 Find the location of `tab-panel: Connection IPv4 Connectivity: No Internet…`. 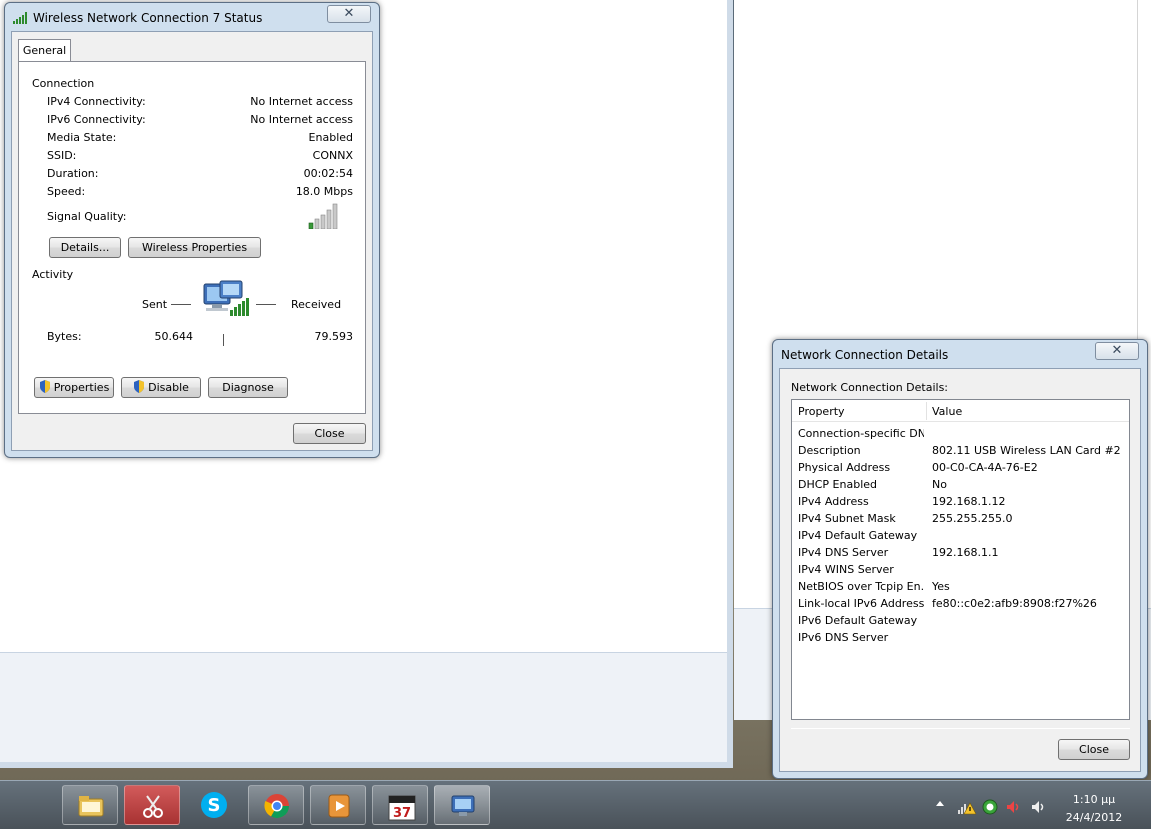

tab-panel: Connection IPv4 Connectivity: No Internet… is located at coordinates (192, 237).